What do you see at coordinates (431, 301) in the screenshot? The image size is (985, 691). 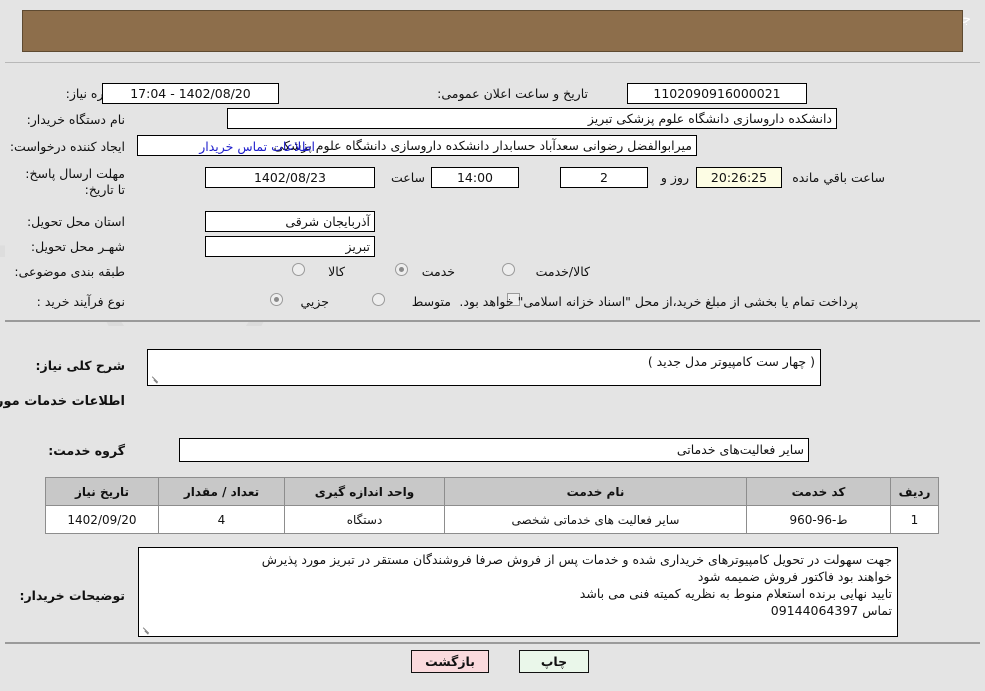 I see `radio-process-motevaset-label: متوسط` at bounding box center [431, 301].